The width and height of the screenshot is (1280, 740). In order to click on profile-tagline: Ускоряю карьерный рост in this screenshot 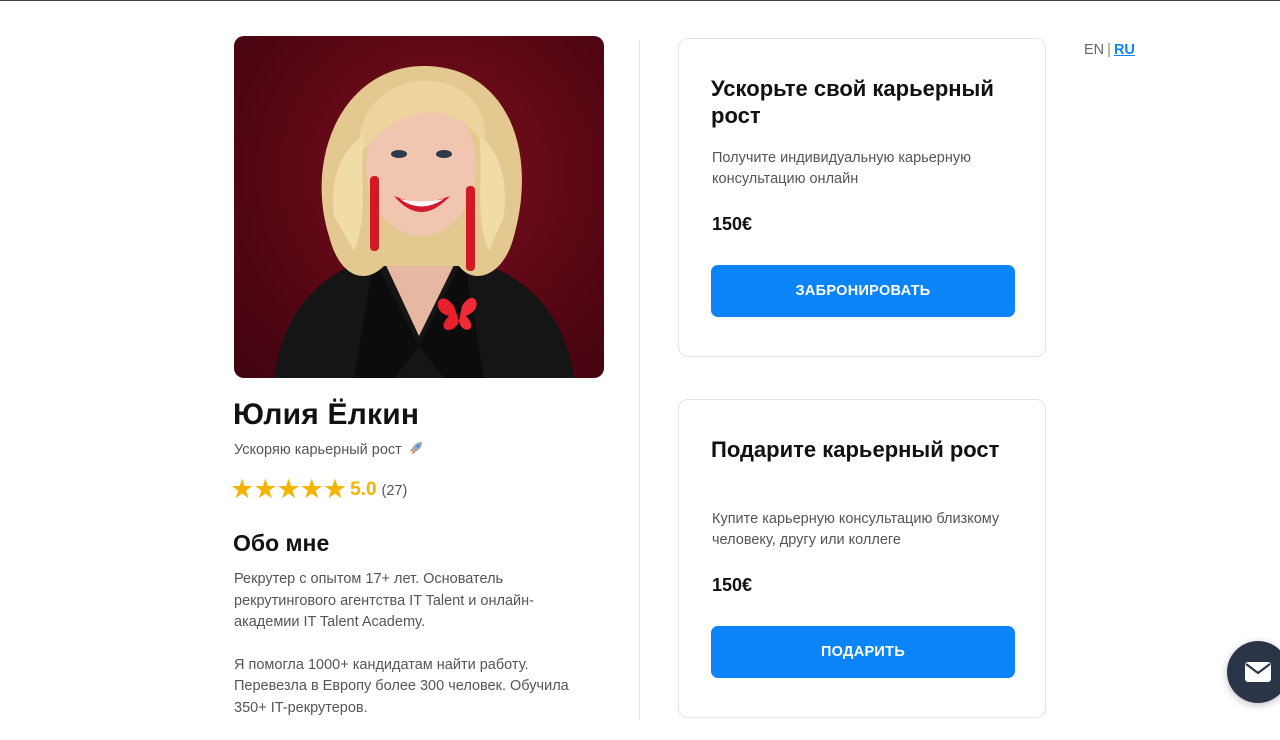, I will do `click(329, 450)`.